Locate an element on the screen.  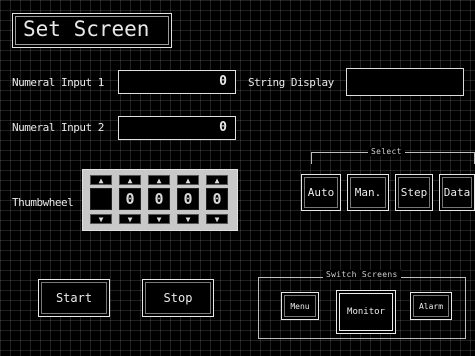
digit-2-down-button: ▼ is located at coordinates (130, 219).